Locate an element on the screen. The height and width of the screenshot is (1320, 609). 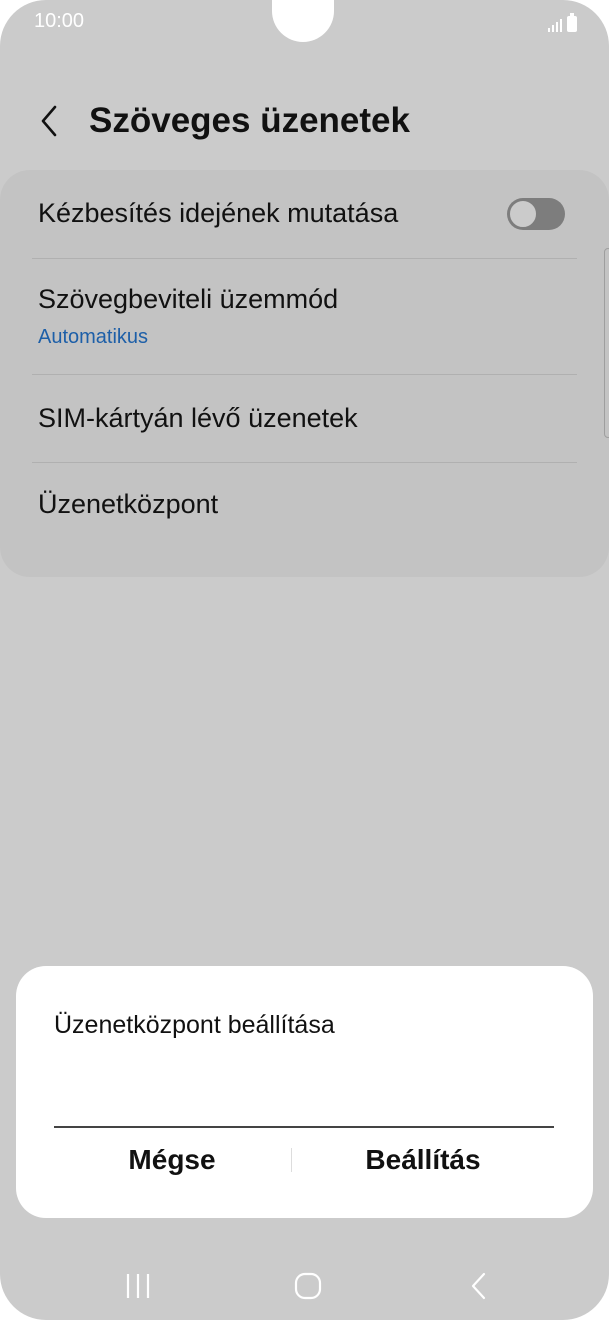
message-center-input is located at coordinates (304, 1102).